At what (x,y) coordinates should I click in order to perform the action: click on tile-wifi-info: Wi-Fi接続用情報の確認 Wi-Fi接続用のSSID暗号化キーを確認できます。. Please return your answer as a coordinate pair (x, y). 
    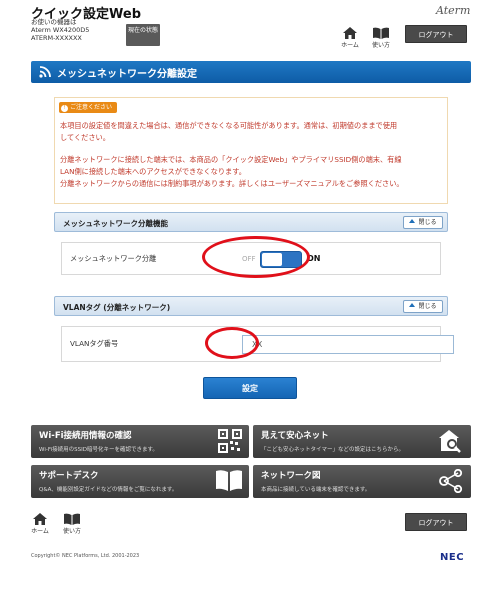
    Looking at the image, I should click on (140, 441).